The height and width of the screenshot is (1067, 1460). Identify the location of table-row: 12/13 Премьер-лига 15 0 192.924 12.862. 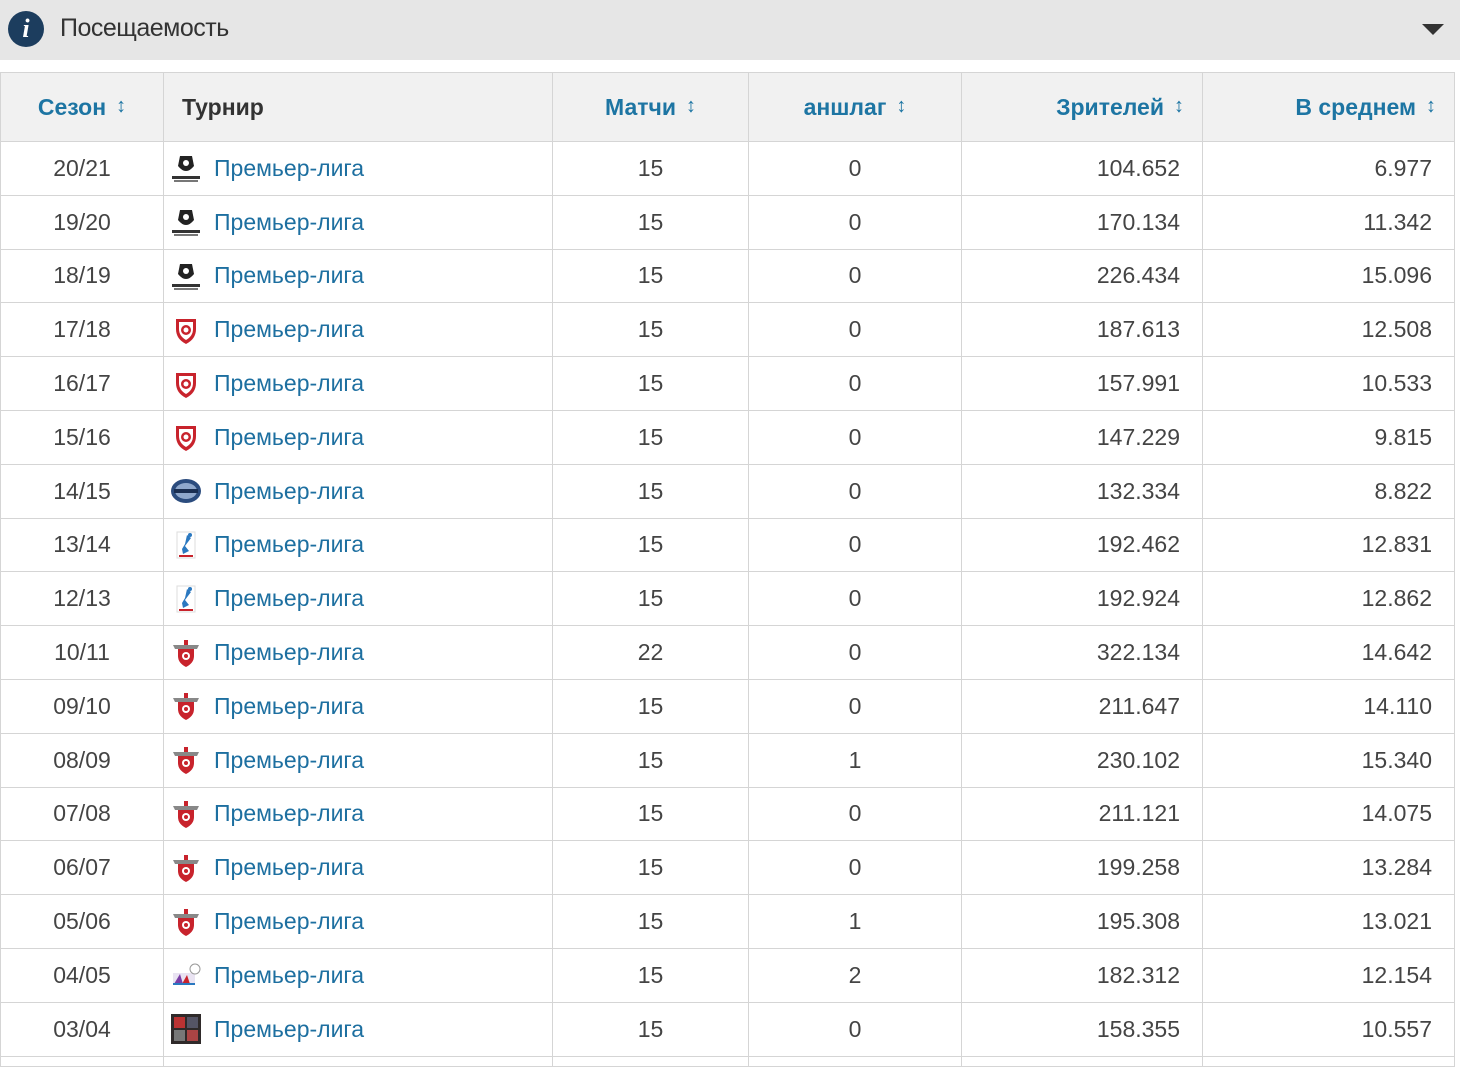
(727, 599).